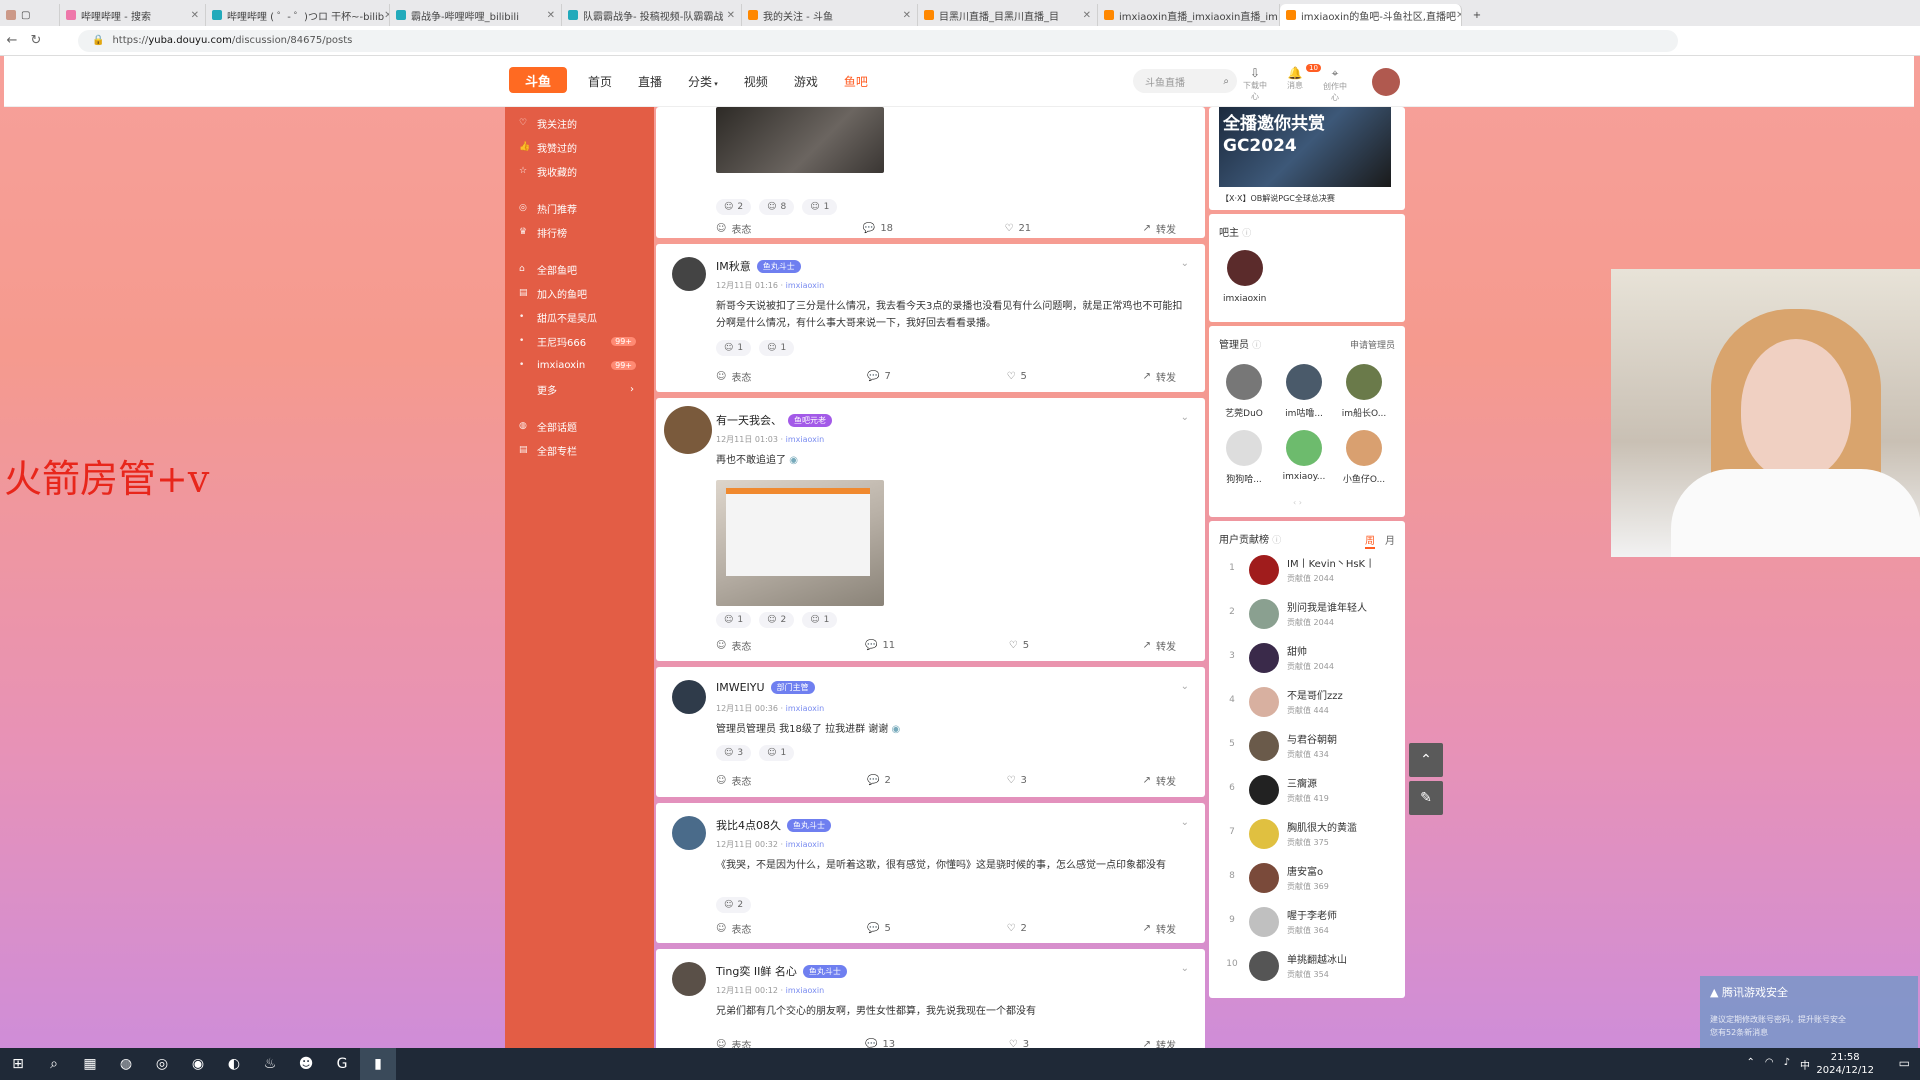  I want to click on nav-live: 直播, so click(650, 81).